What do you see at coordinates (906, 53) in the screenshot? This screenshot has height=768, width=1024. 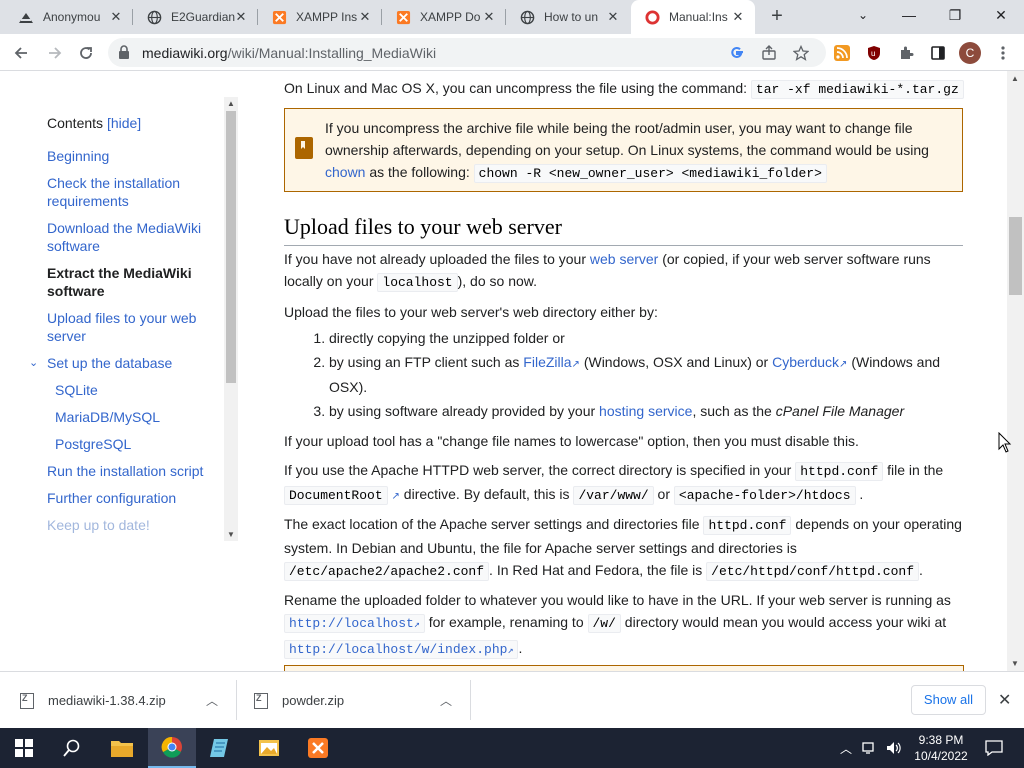 I see `extensions-icon` at bounding box center [906, 53].